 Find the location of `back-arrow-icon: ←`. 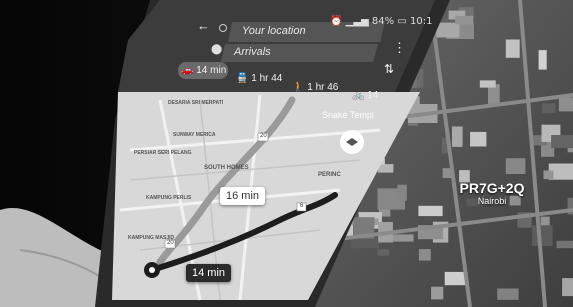

back-arrow-icon: ← is located at coordinates (203, 25).